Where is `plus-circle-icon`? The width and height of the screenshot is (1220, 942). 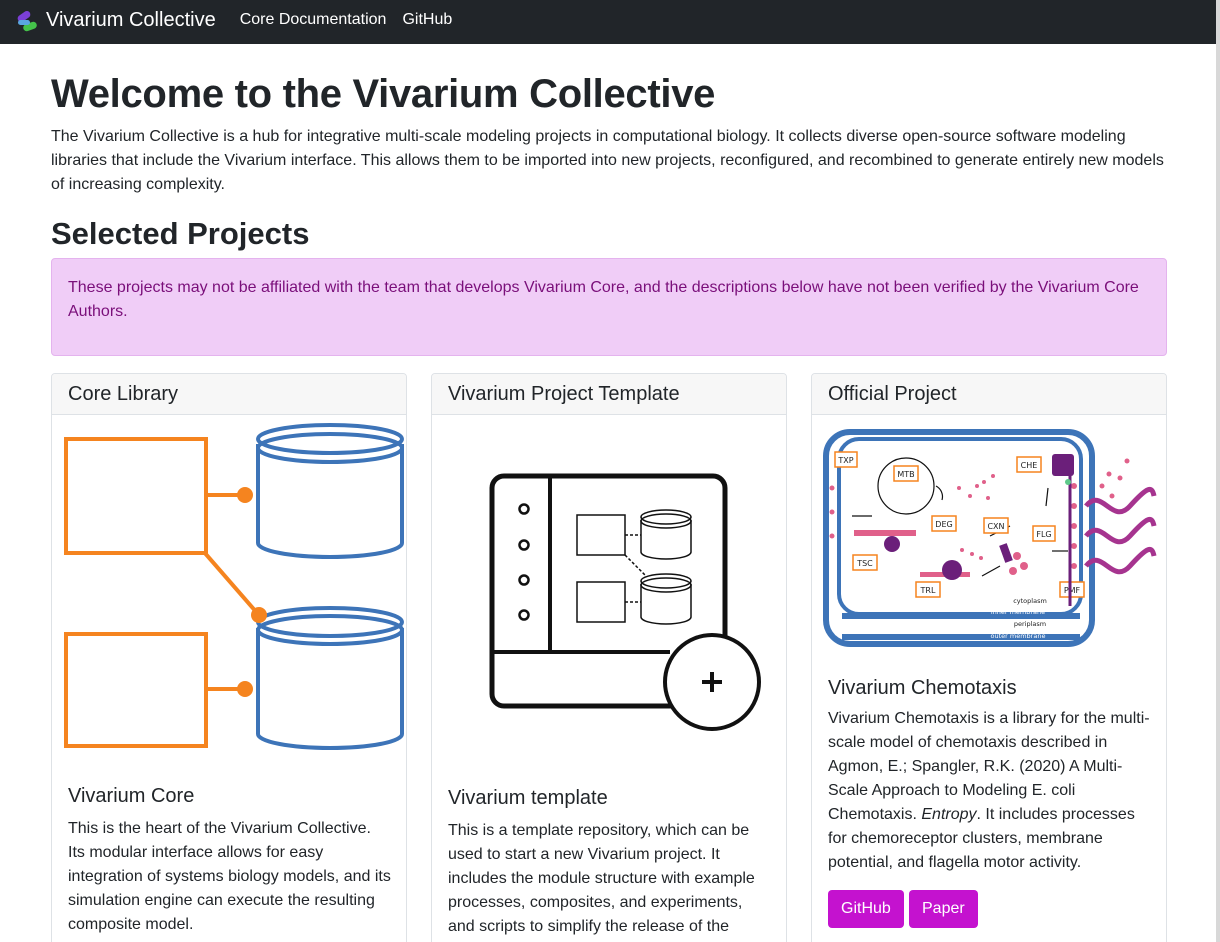 plus-circle-icon is located at coordinates (712, 682).